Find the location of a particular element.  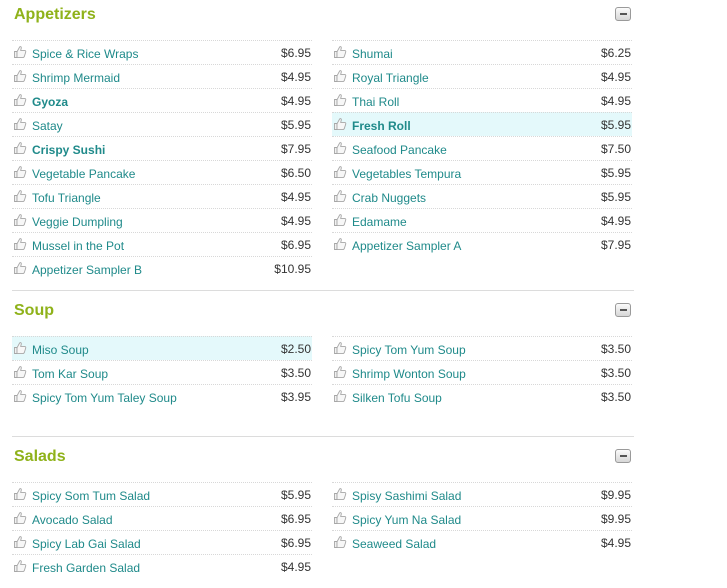

menu-item: Royal Triangle $4.95 is located at coordinates (482, 76).